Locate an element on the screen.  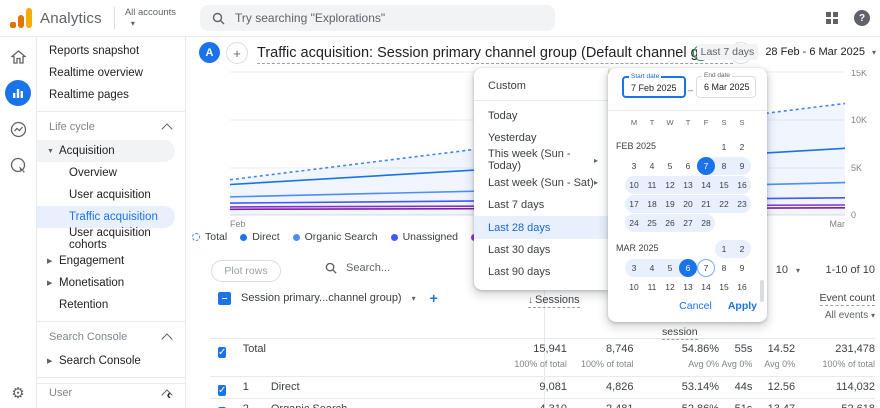
legend-item-direct: Direct is located at coordinates (260, 237).